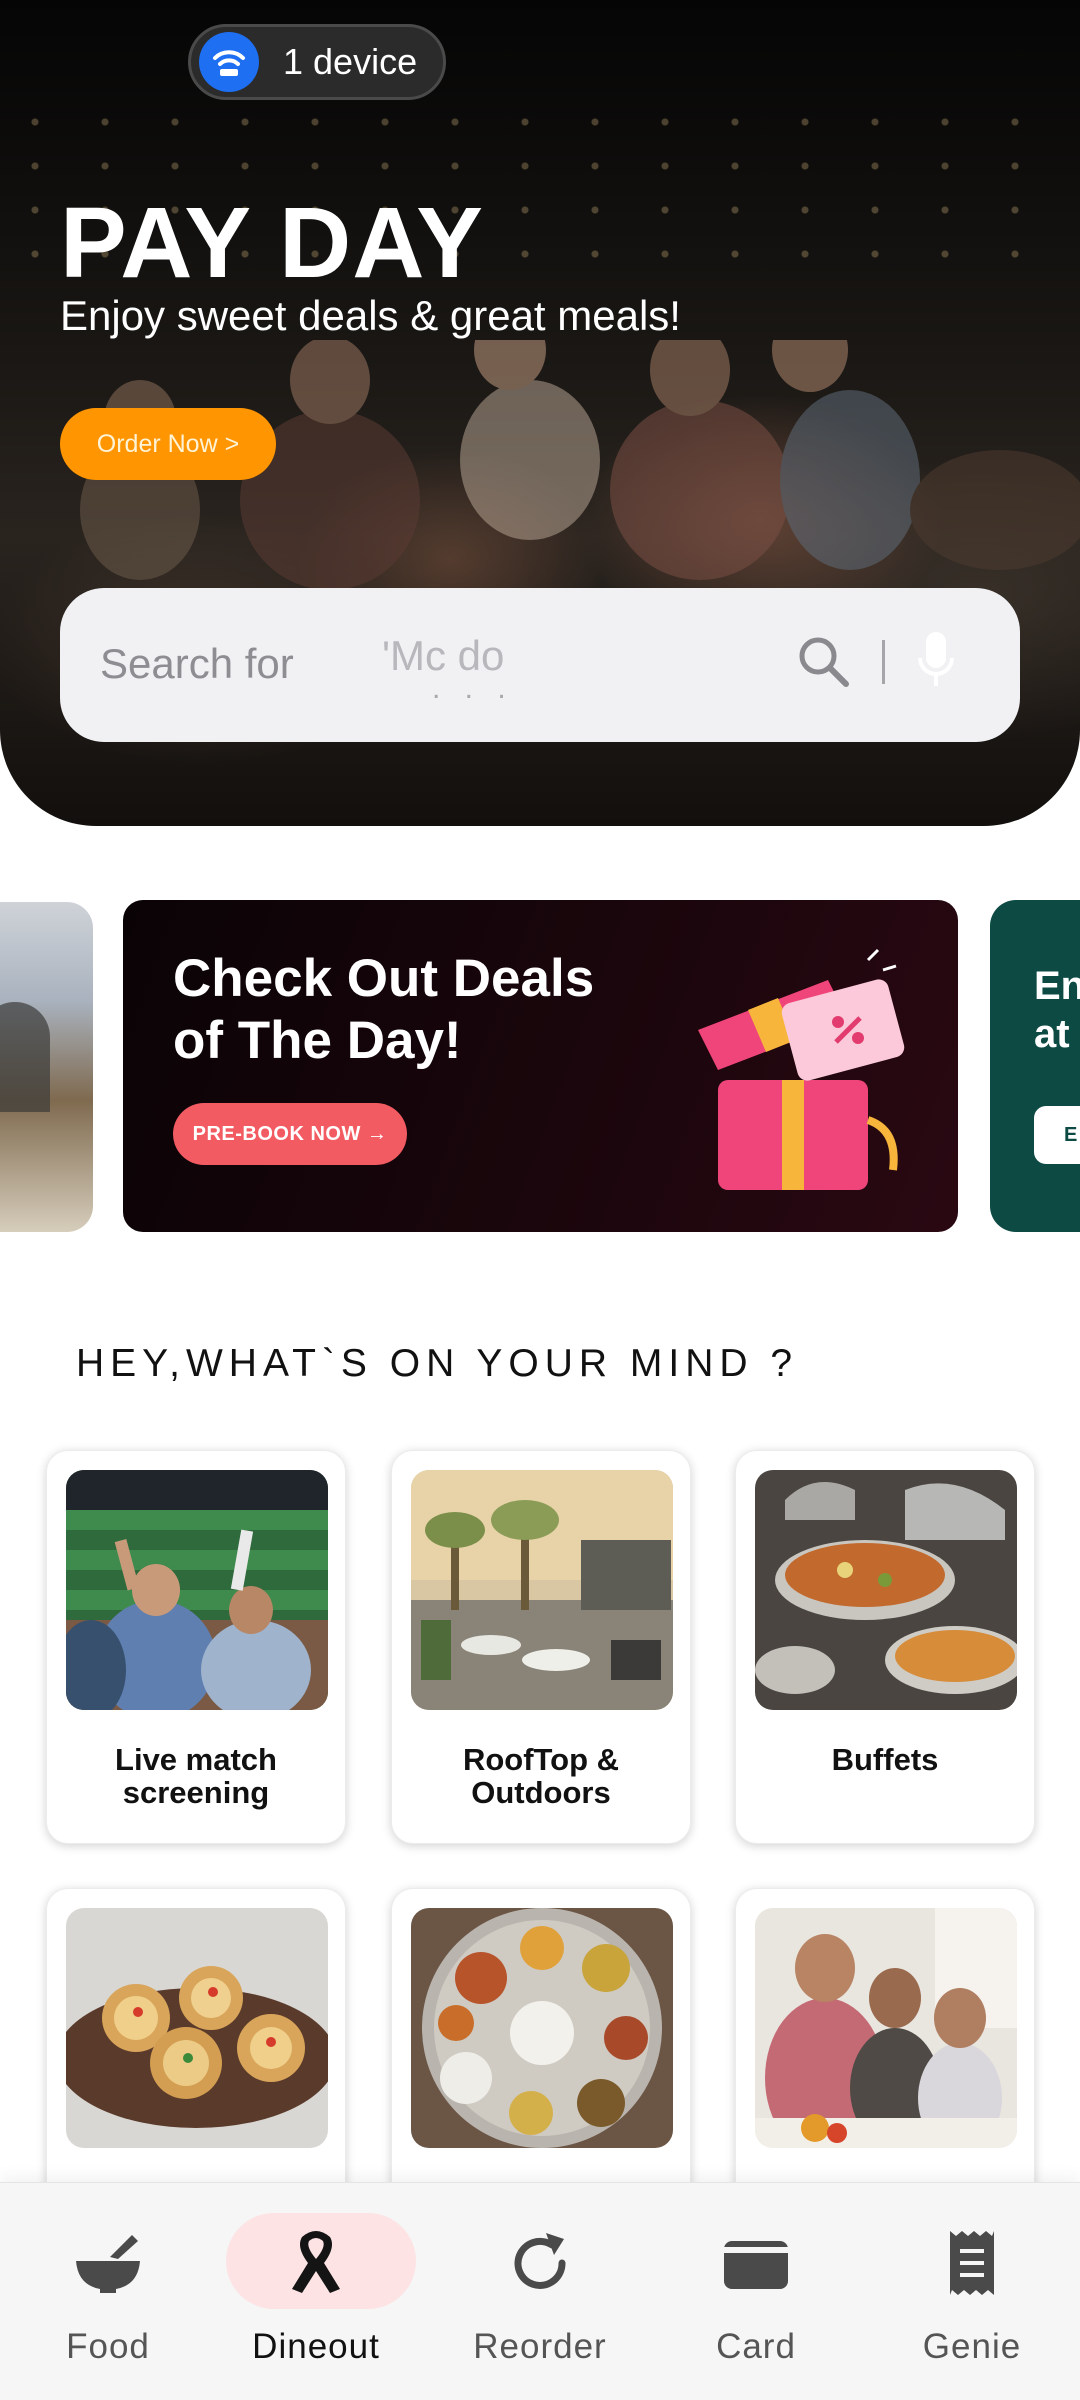 This screenshot has width=1080, height=2400. I want to click on hero-title: PAY DAY, so click(272, 243).